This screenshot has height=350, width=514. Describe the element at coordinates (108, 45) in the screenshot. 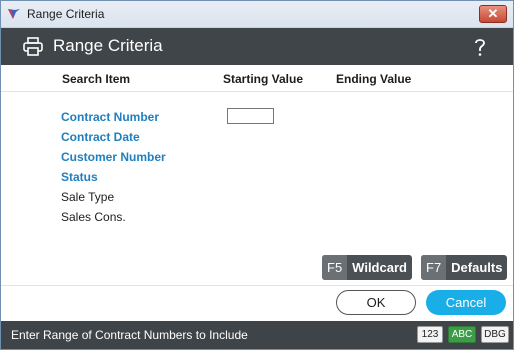

I see `page-title: Range Criteria` at that location.